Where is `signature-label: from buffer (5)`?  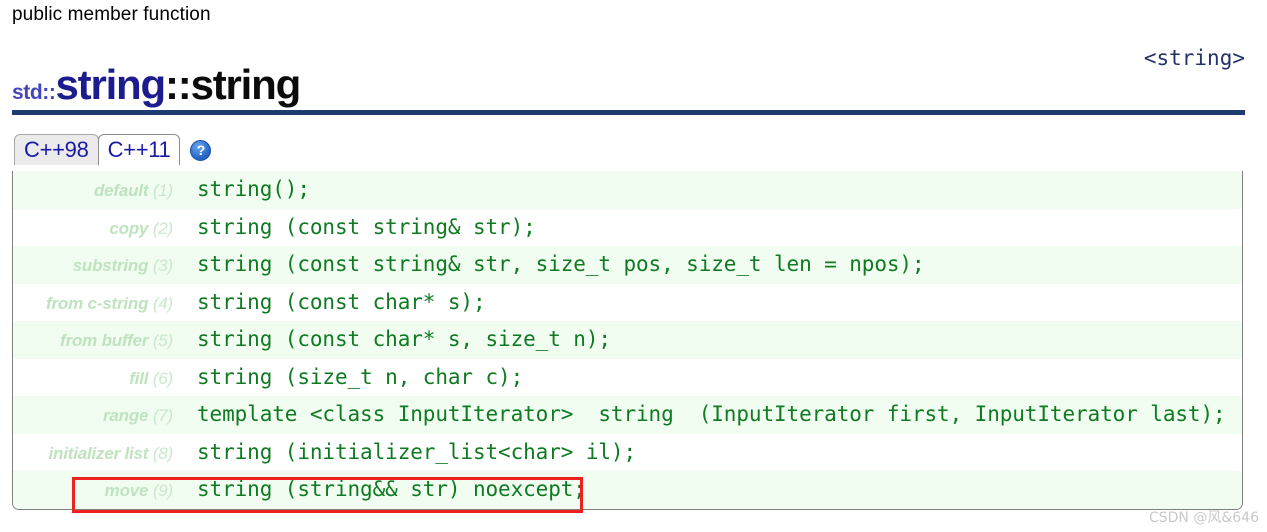
signature-label: from buffer (5) is located at coordinates (93, 341).